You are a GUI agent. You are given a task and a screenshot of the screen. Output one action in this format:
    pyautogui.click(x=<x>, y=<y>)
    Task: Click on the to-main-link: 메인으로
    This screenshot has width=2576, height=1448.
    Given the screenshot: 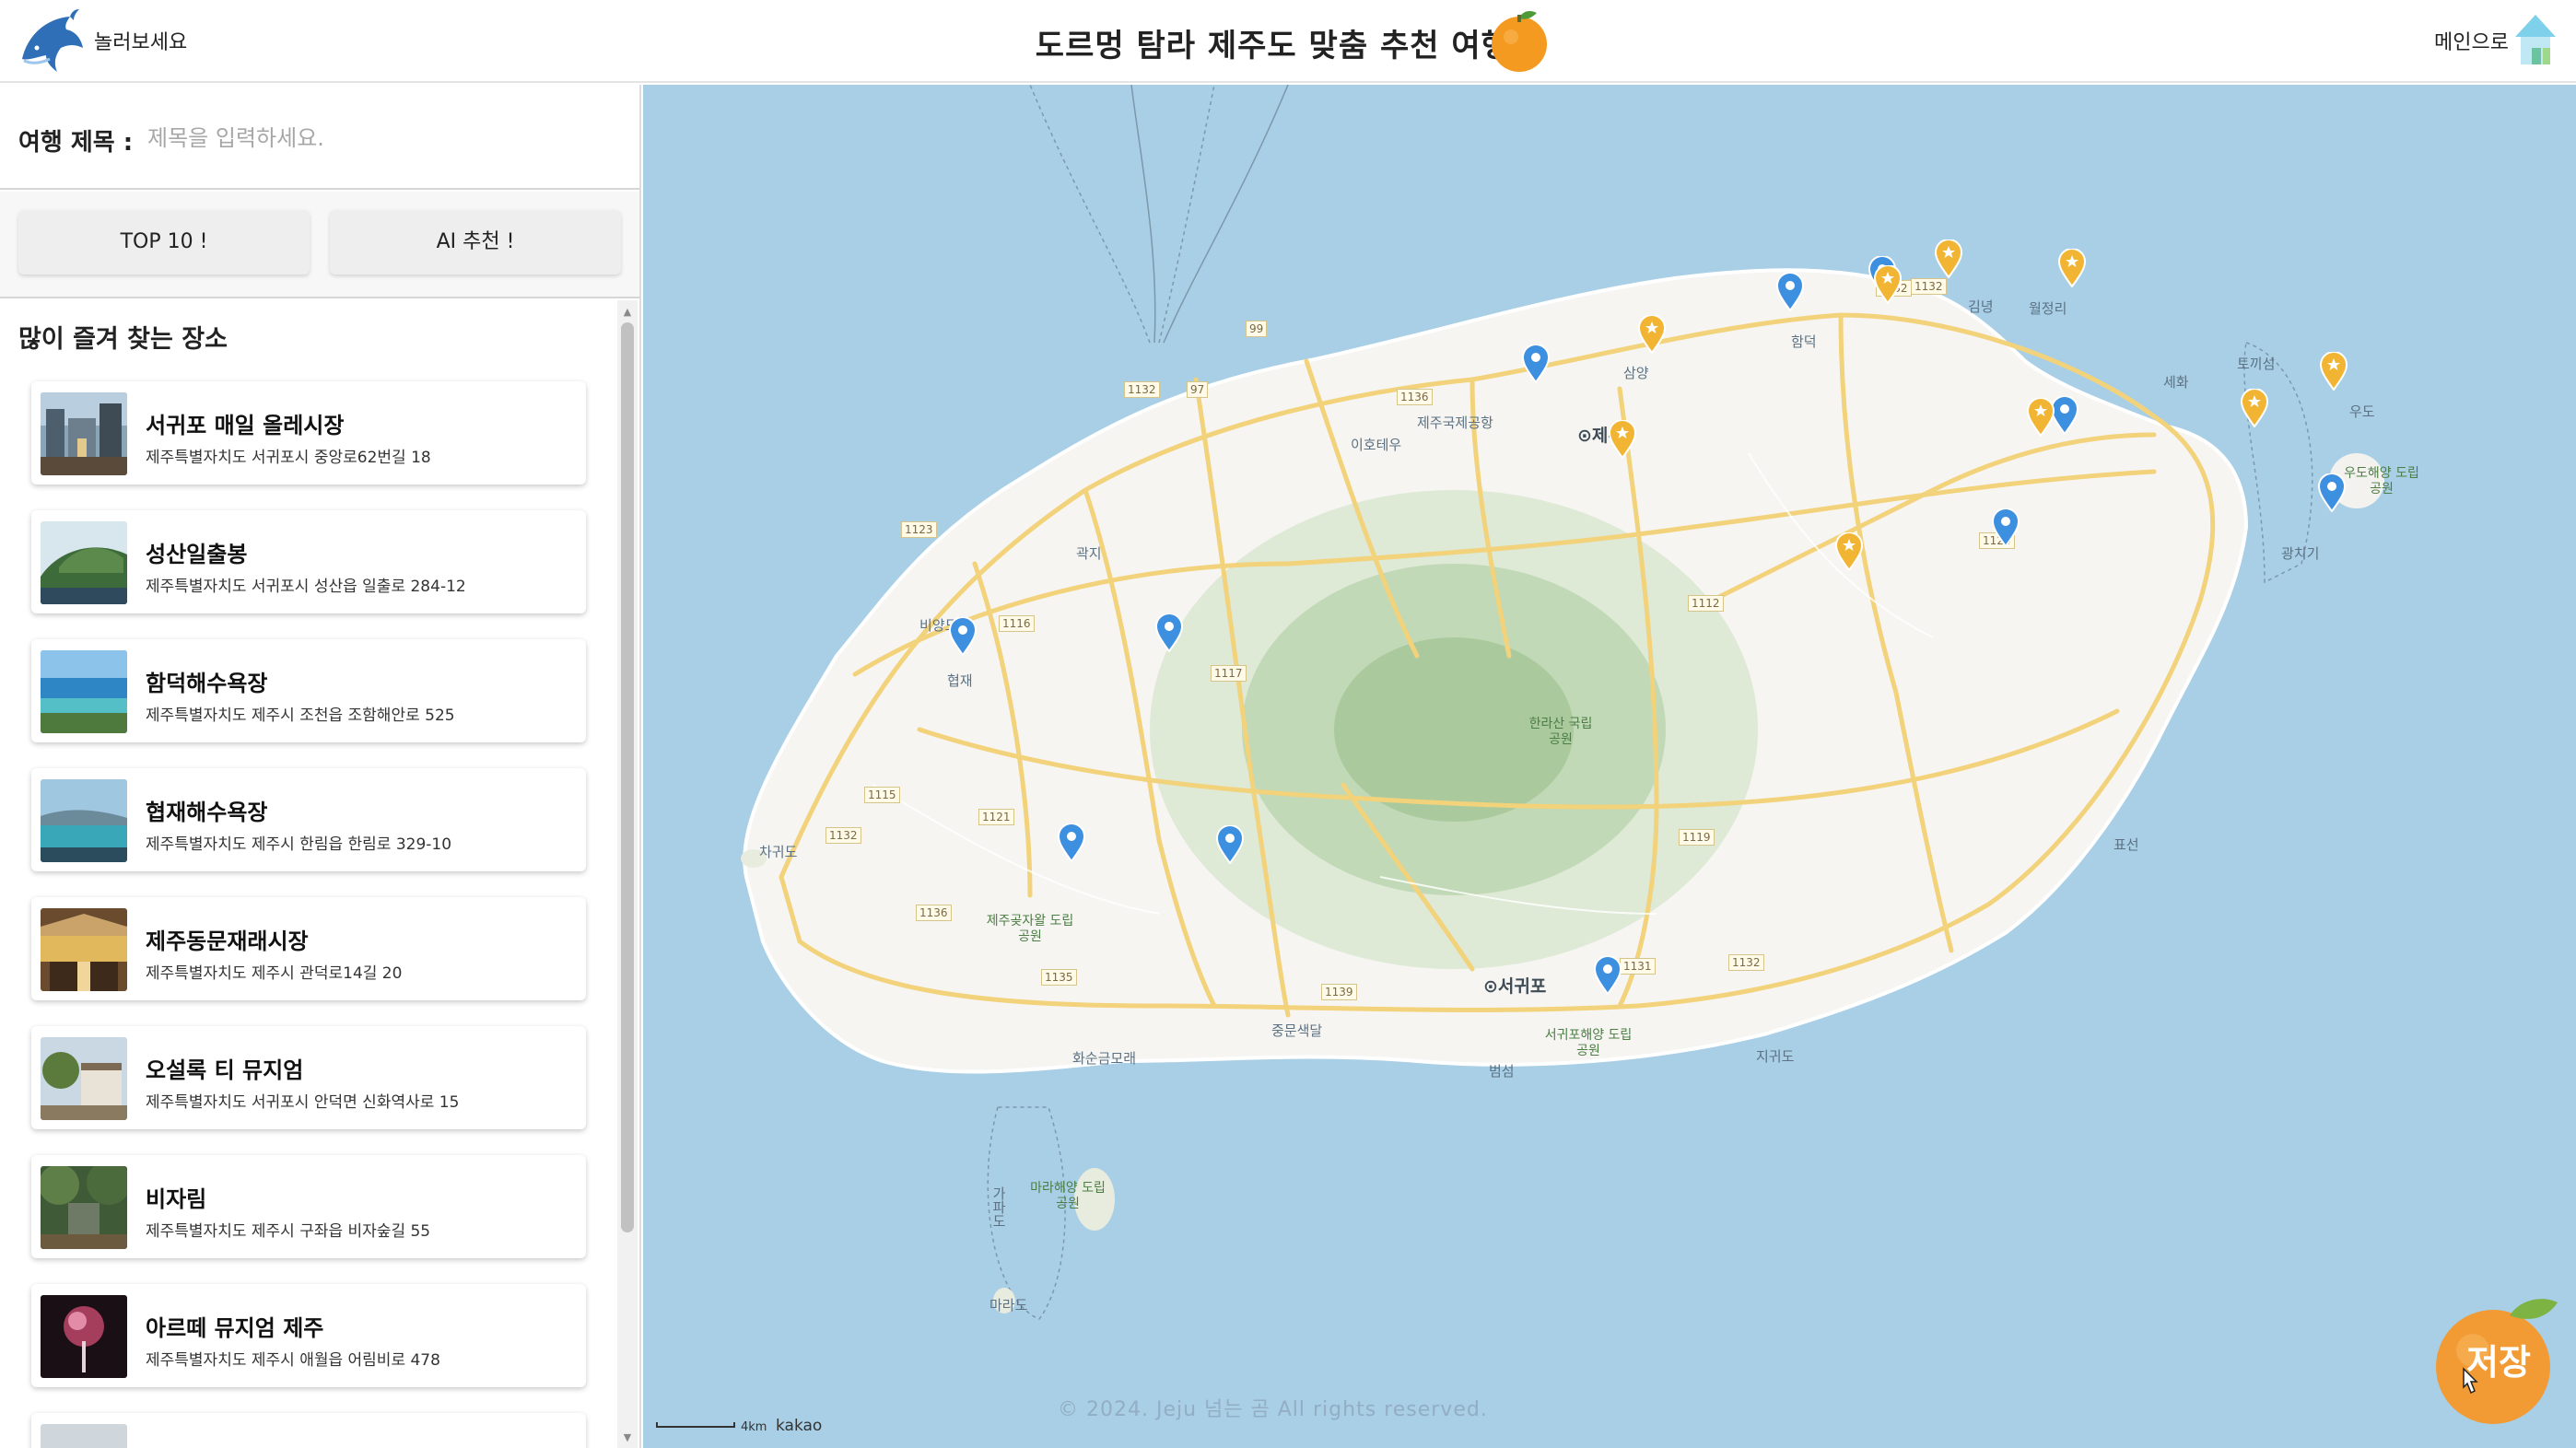 What is the action you would take?
    pyautogui.click(x=2471, y=41)
    